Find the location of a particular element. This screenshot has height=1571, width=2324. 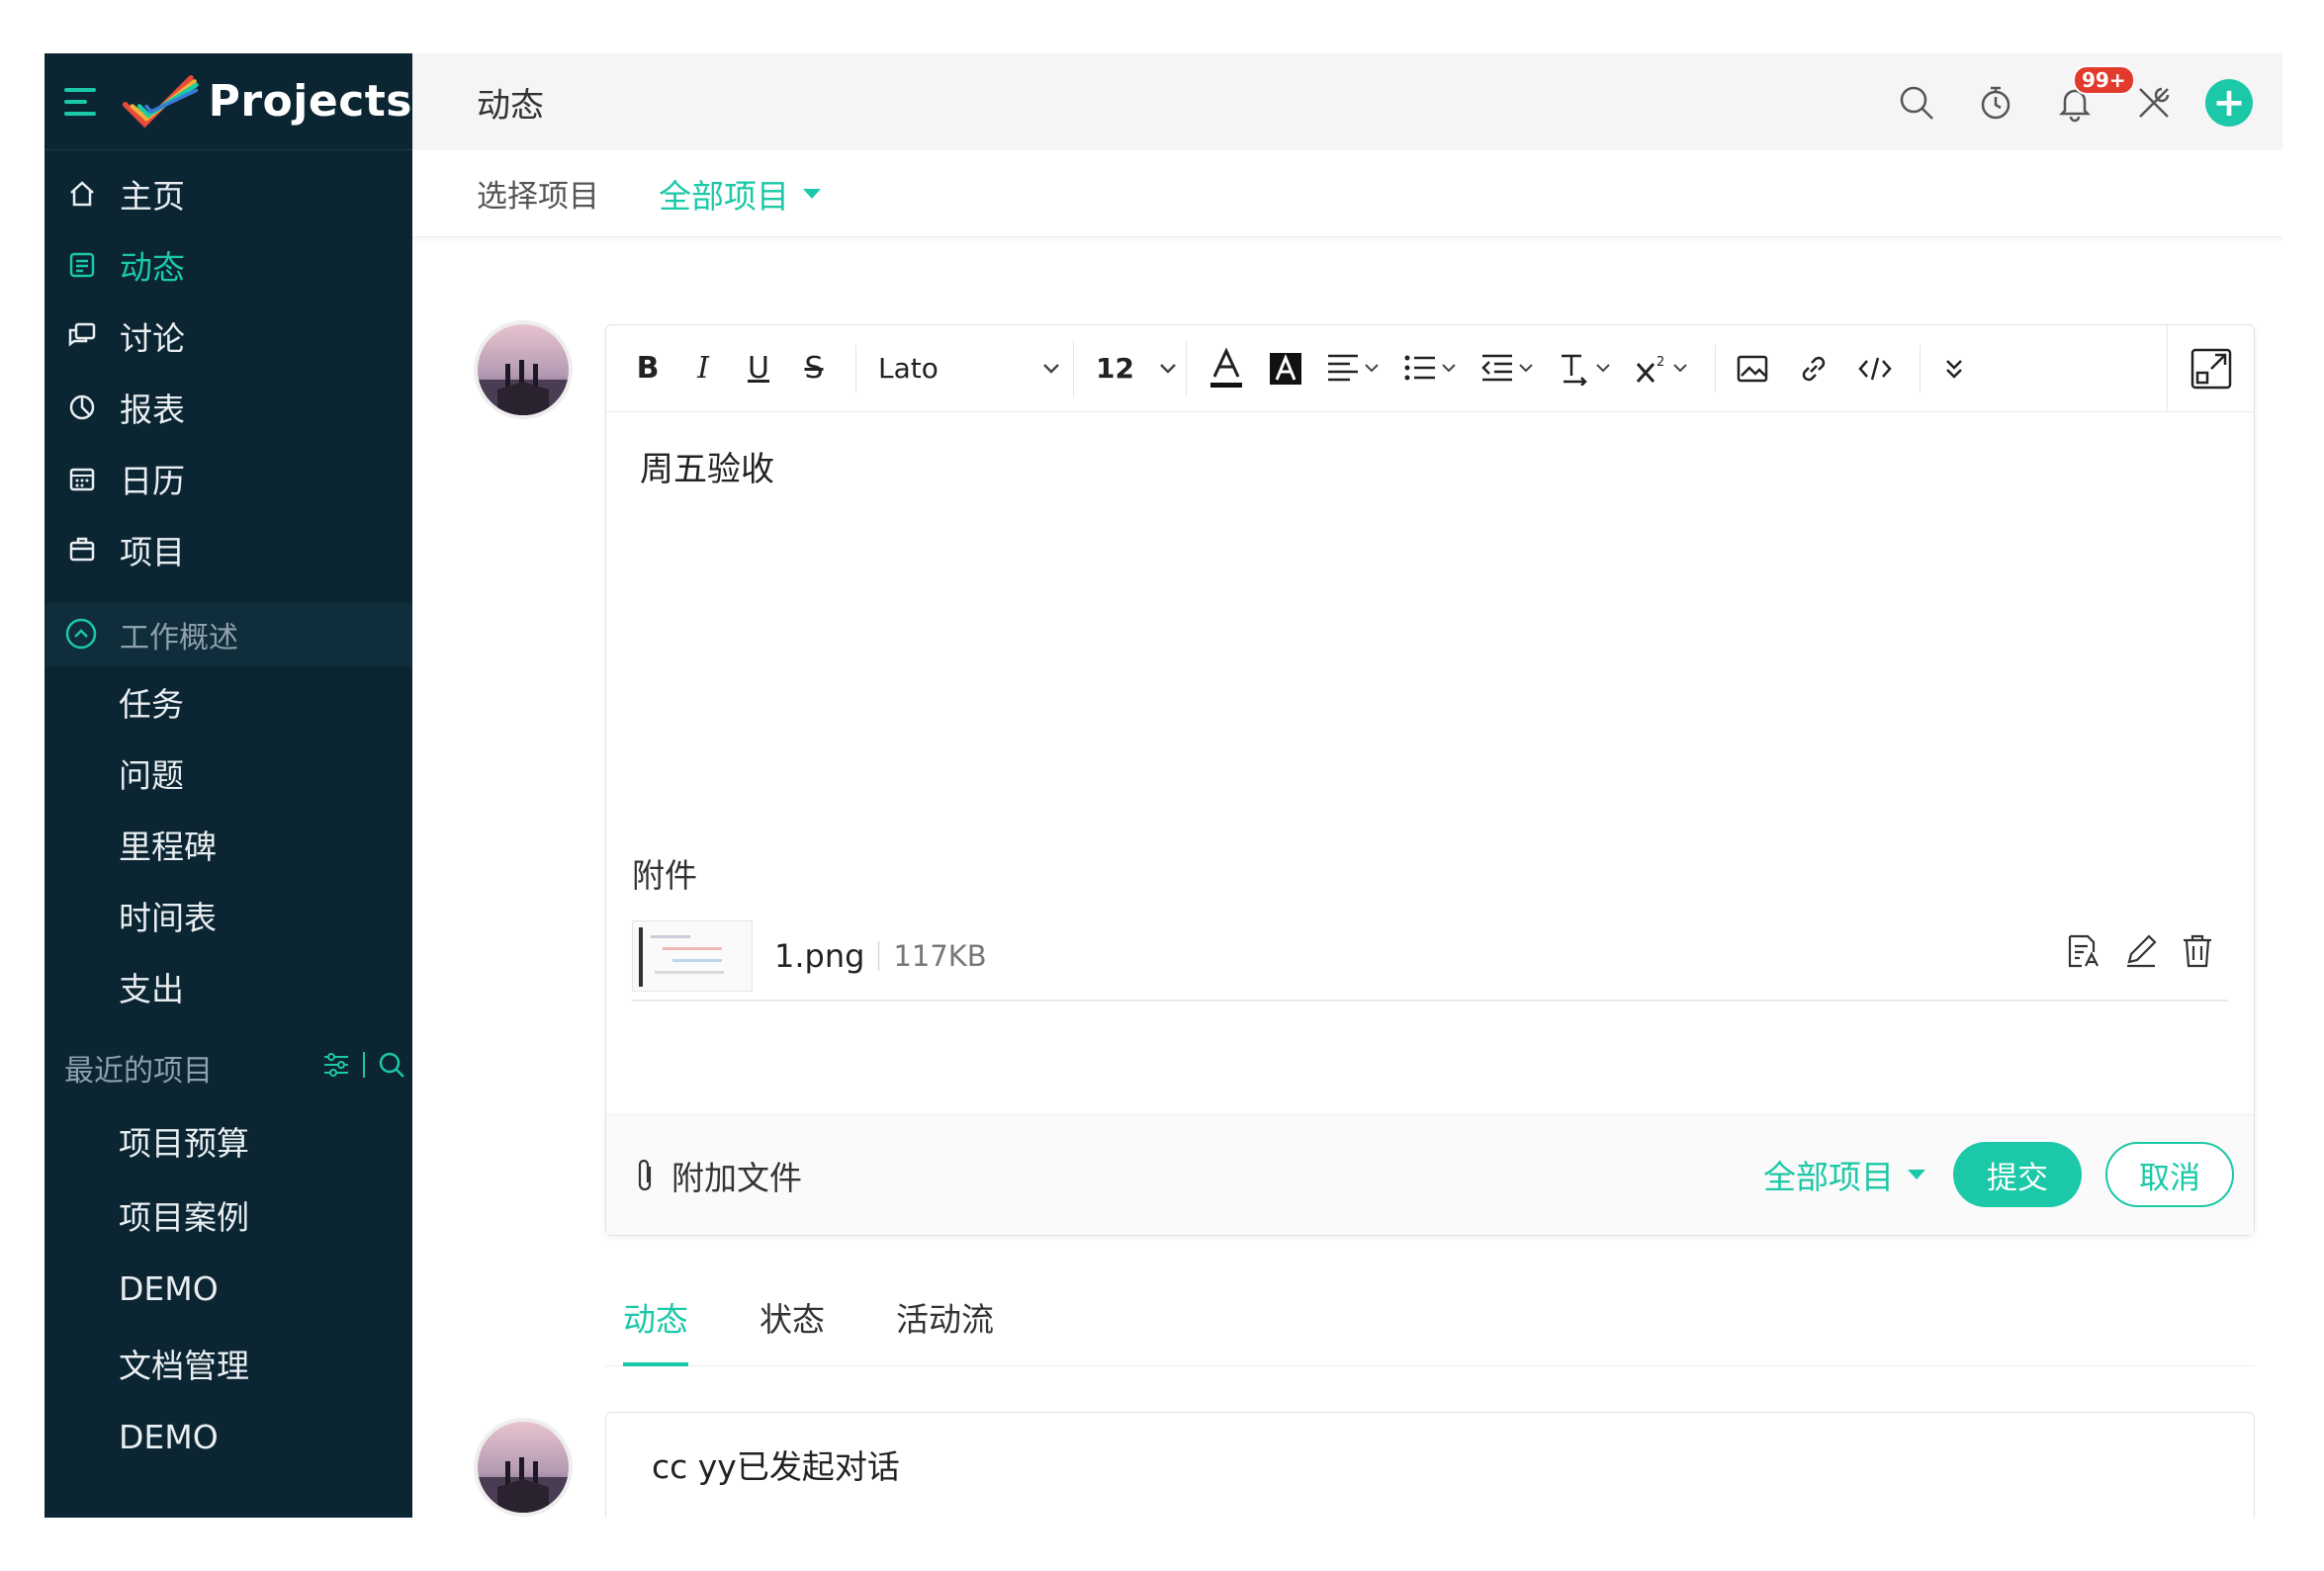

attachment-file-size: 117KB is located at coordinates (940, 956).